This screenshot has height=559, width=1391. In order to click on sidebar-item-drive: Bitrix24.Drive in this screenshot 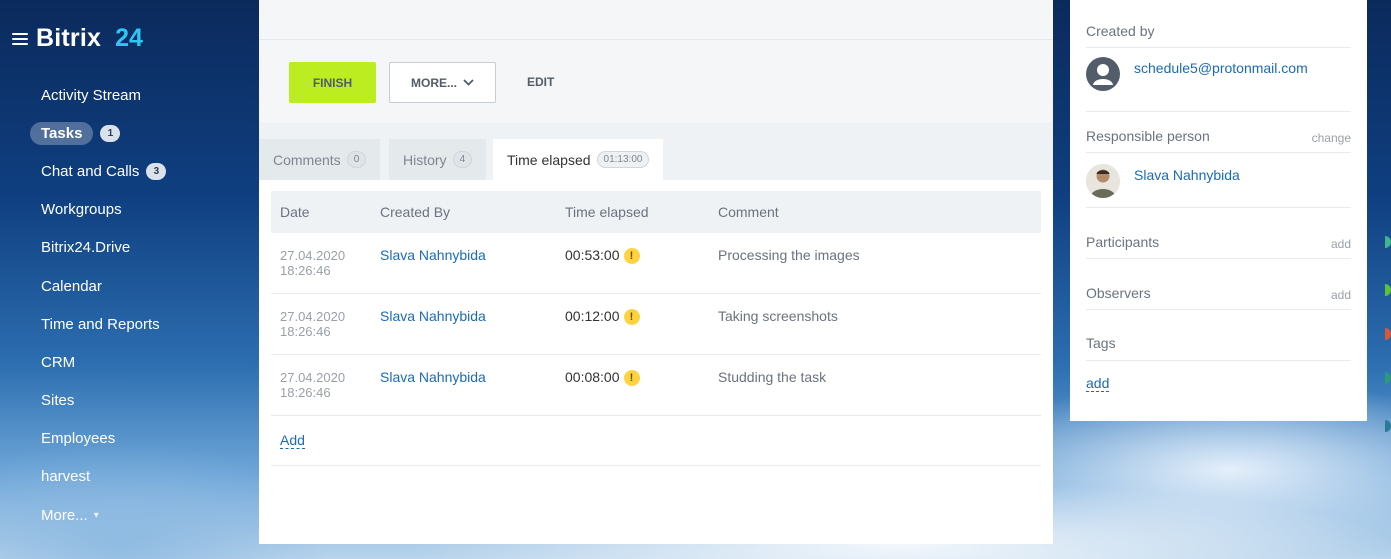, I will do `click(129, 248)`.